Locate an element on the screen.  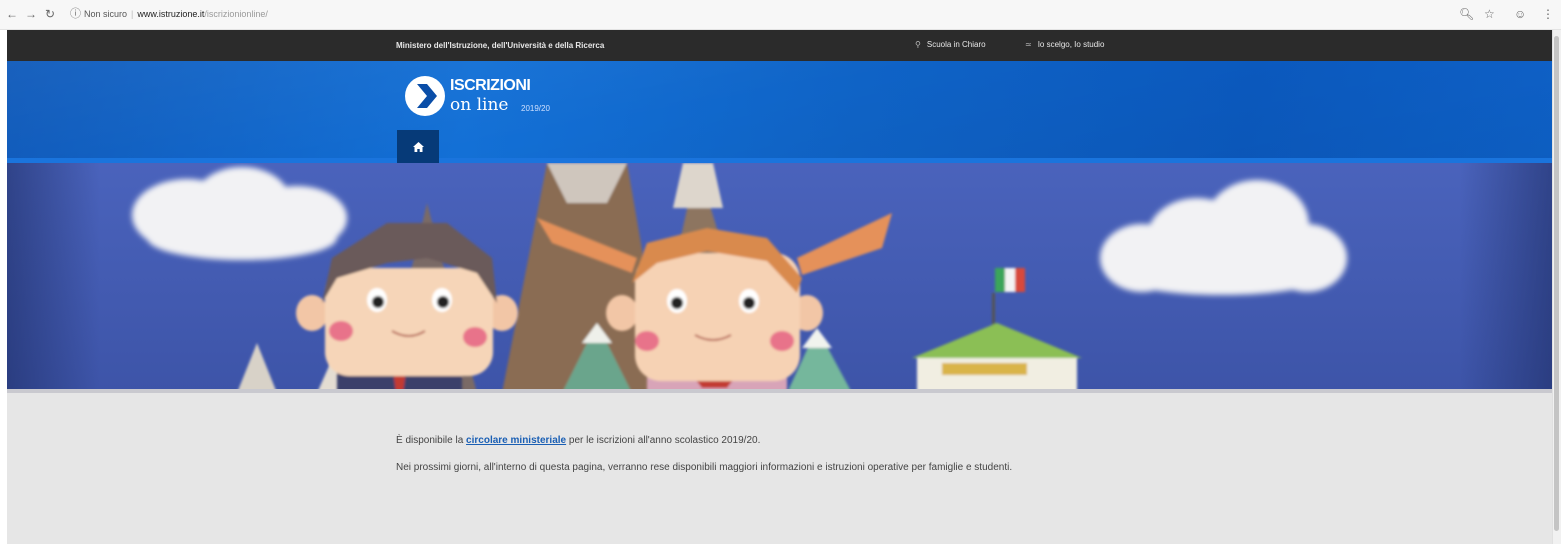
signature-icon: ≃ is located at coordinates (1028, 44).